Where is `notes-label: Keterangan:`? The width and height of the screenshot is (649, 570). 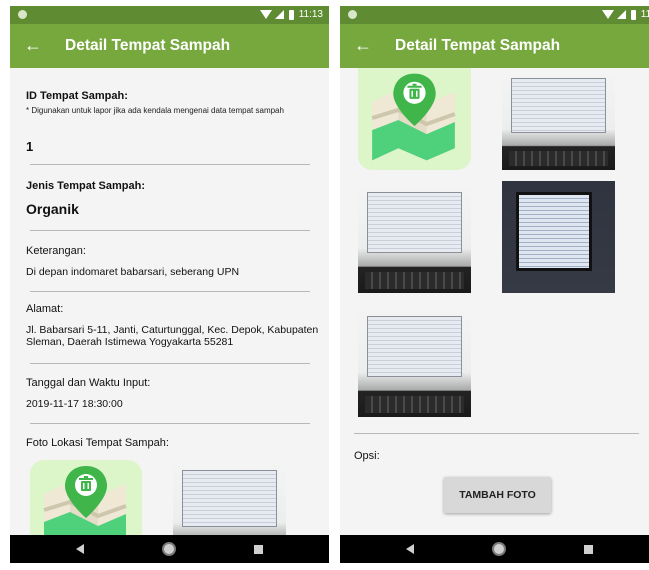 notes-label: Keterangan: is located at coordinates (56, 251).